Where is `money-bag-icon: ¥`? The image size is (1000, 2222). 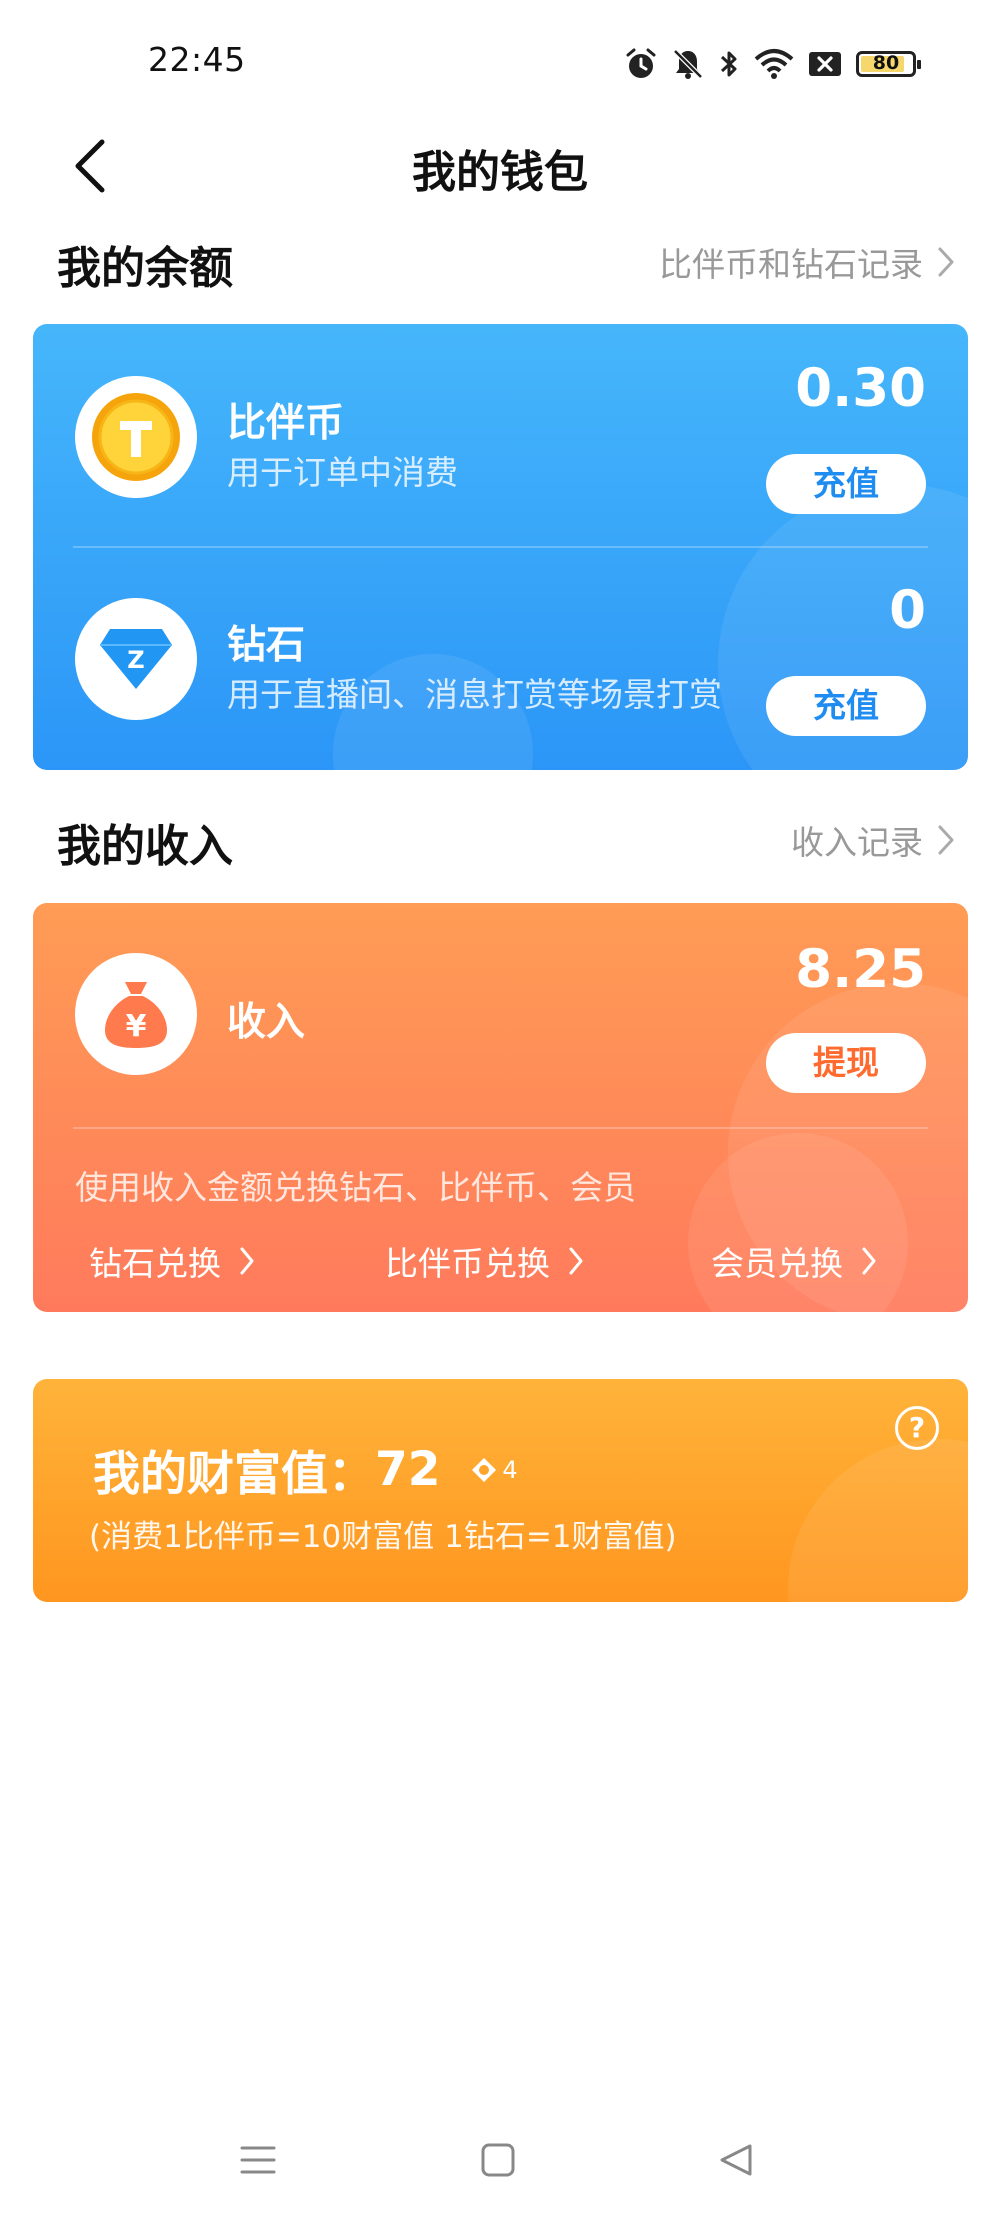
money-bag-icon: ¥ is located at coordinates (136, 1015).